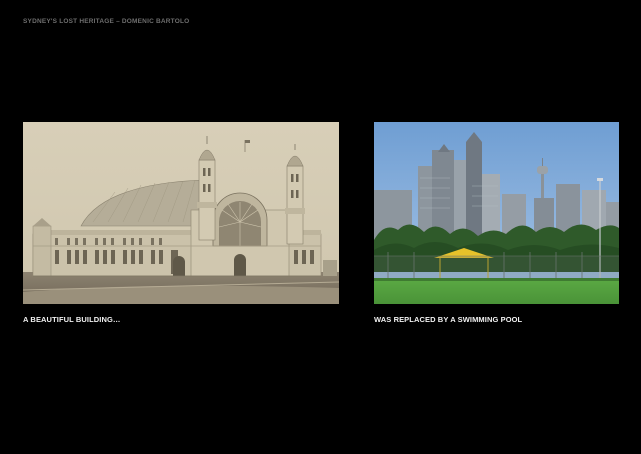  I want to click on caption-after: WAS REPLACED BY A SWIMMING POOL, so click(448, 319).